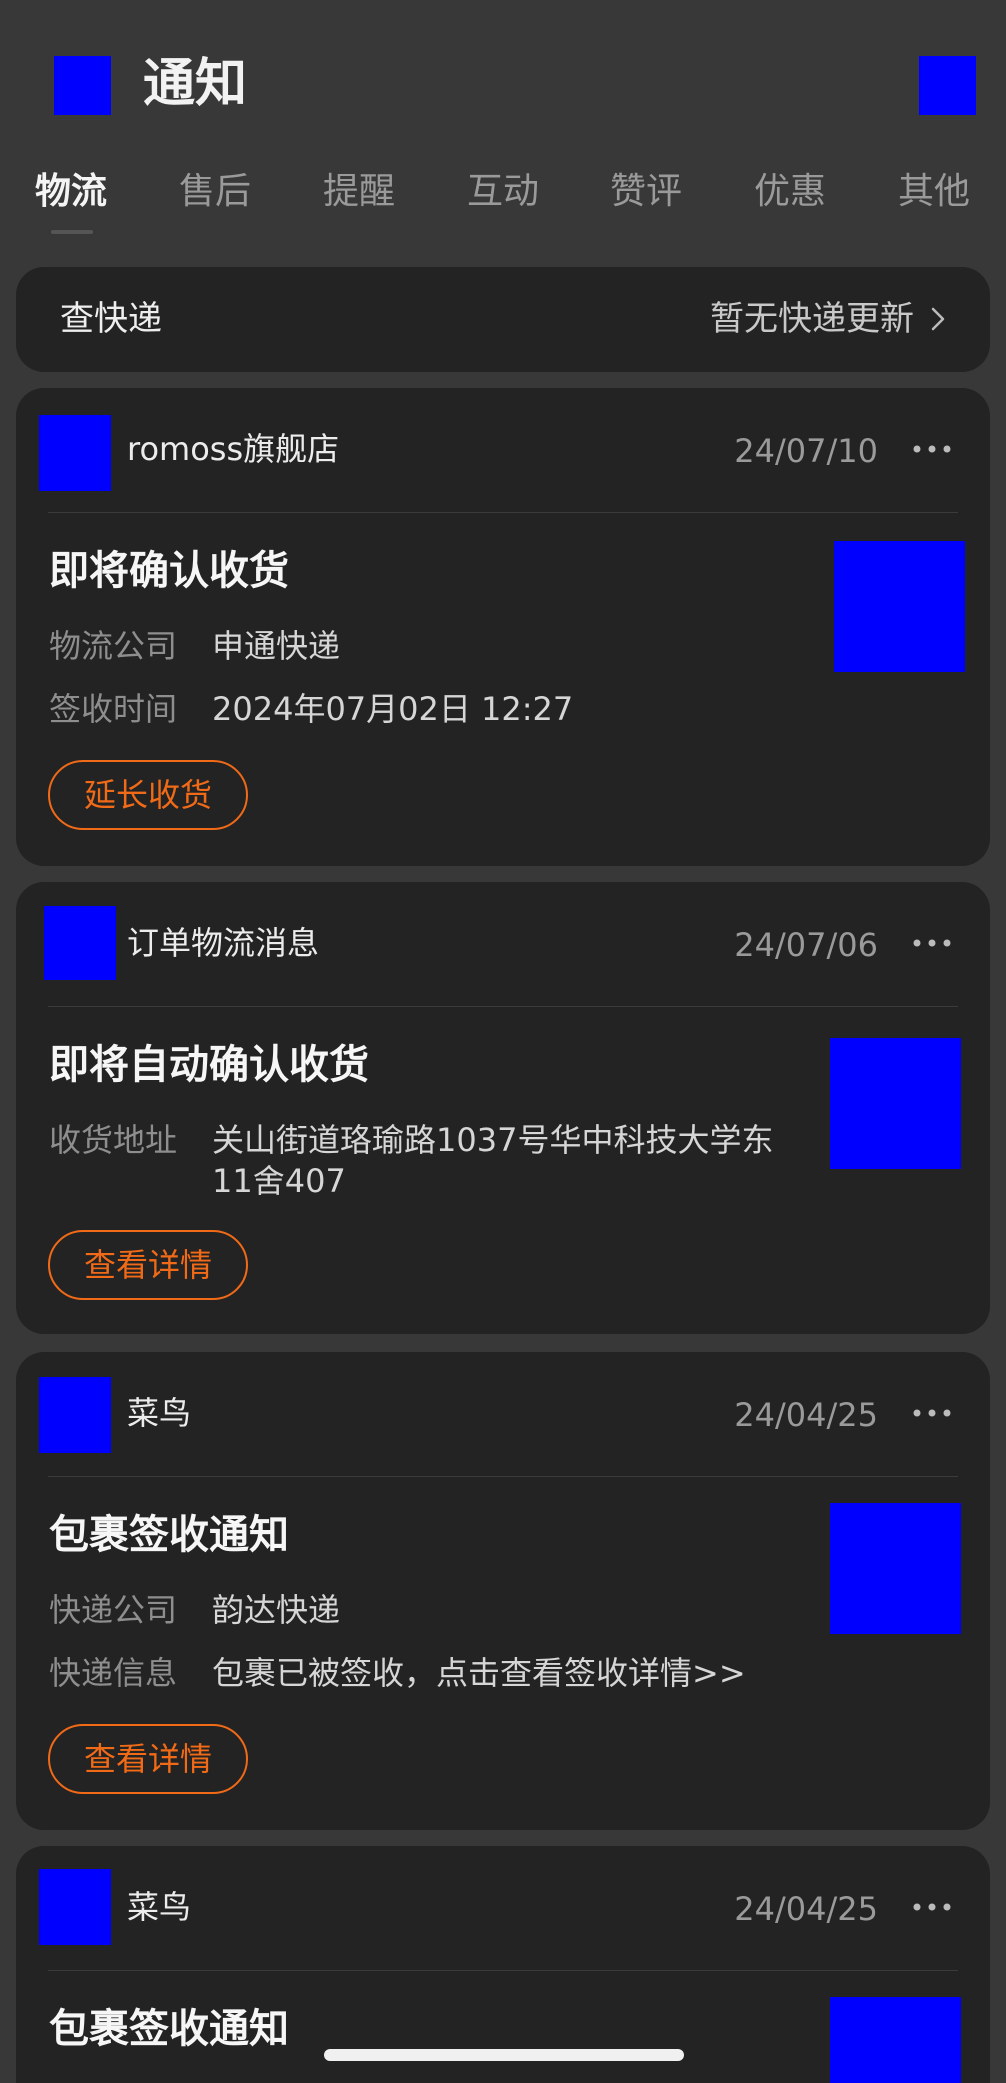 Image resolution: width=1006 pixels, height=2083 pixels. Describe the element at coordinates (148, 795) in the screenshot. I see `extend-receipt-button: 延长收货` at that location.